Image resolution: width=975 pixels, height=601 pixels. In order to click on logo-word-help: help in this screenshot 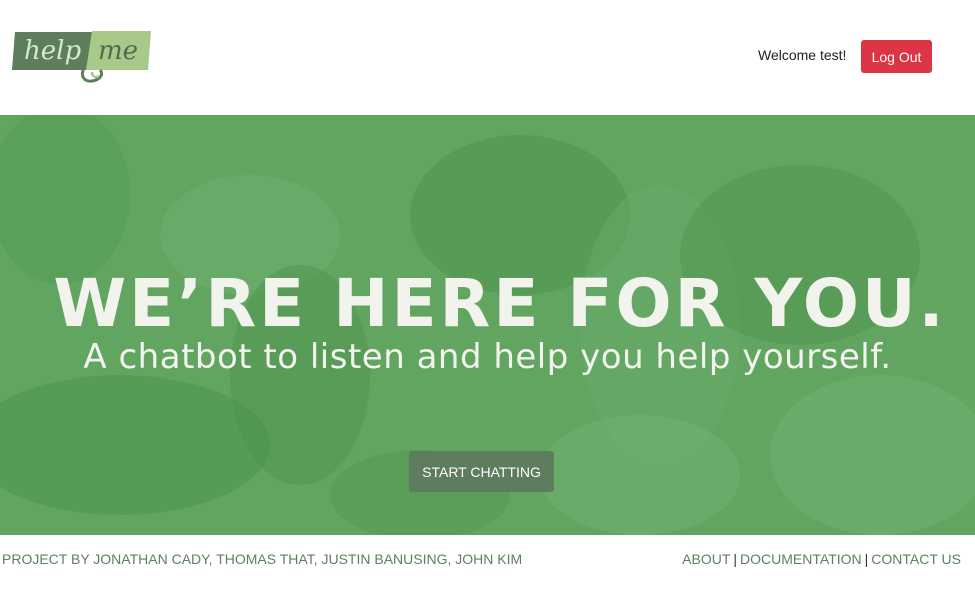, I will do `click(52, 51)`.